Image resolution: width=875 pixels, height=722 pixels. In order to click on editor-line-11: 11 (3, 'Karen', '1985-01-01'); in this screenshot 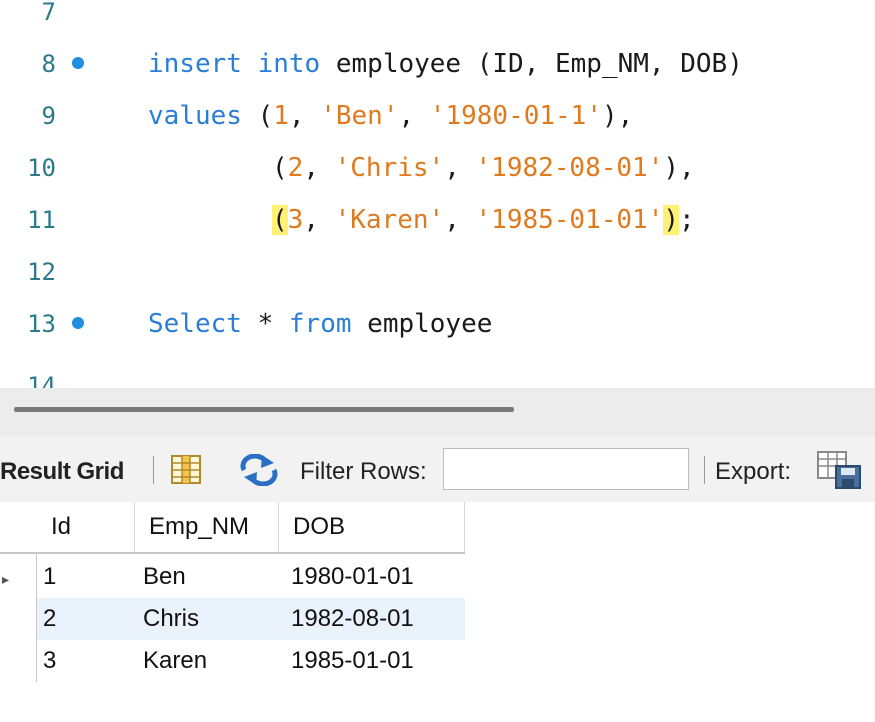, I will do `click(437, 220)`.